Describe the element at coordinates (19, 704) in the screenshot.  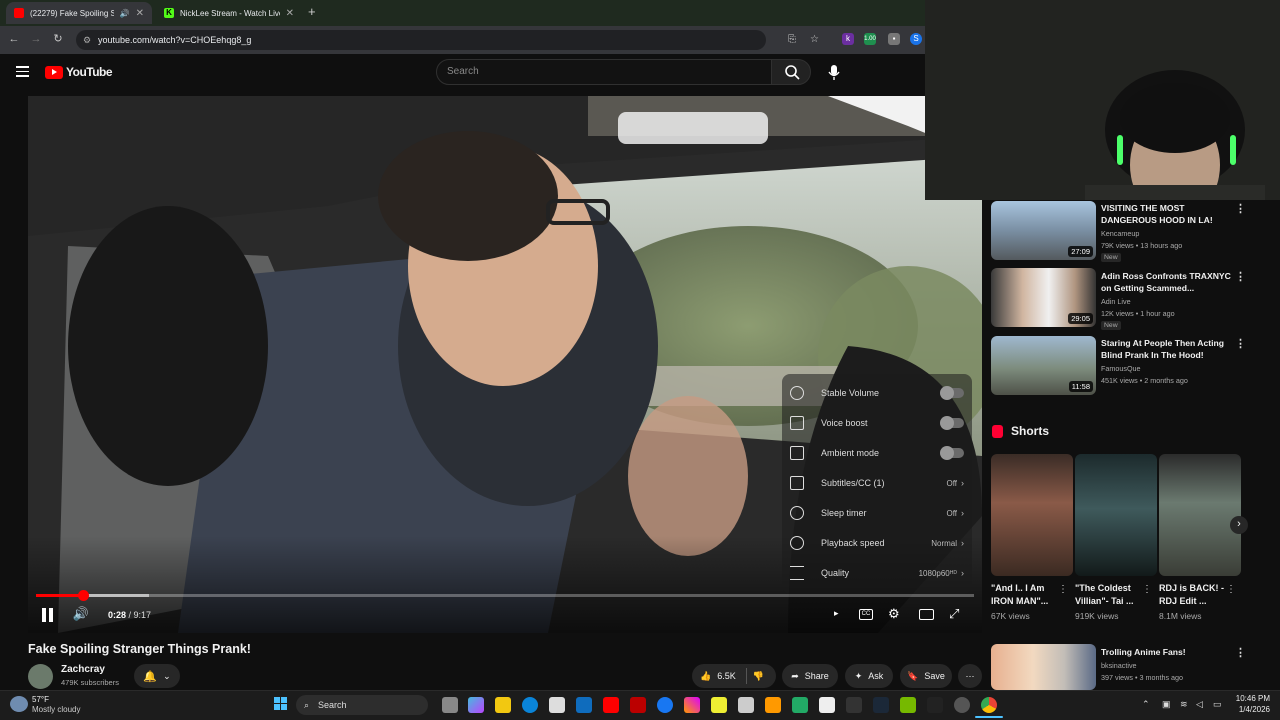
I see `weather-cloud-icon` at that location.